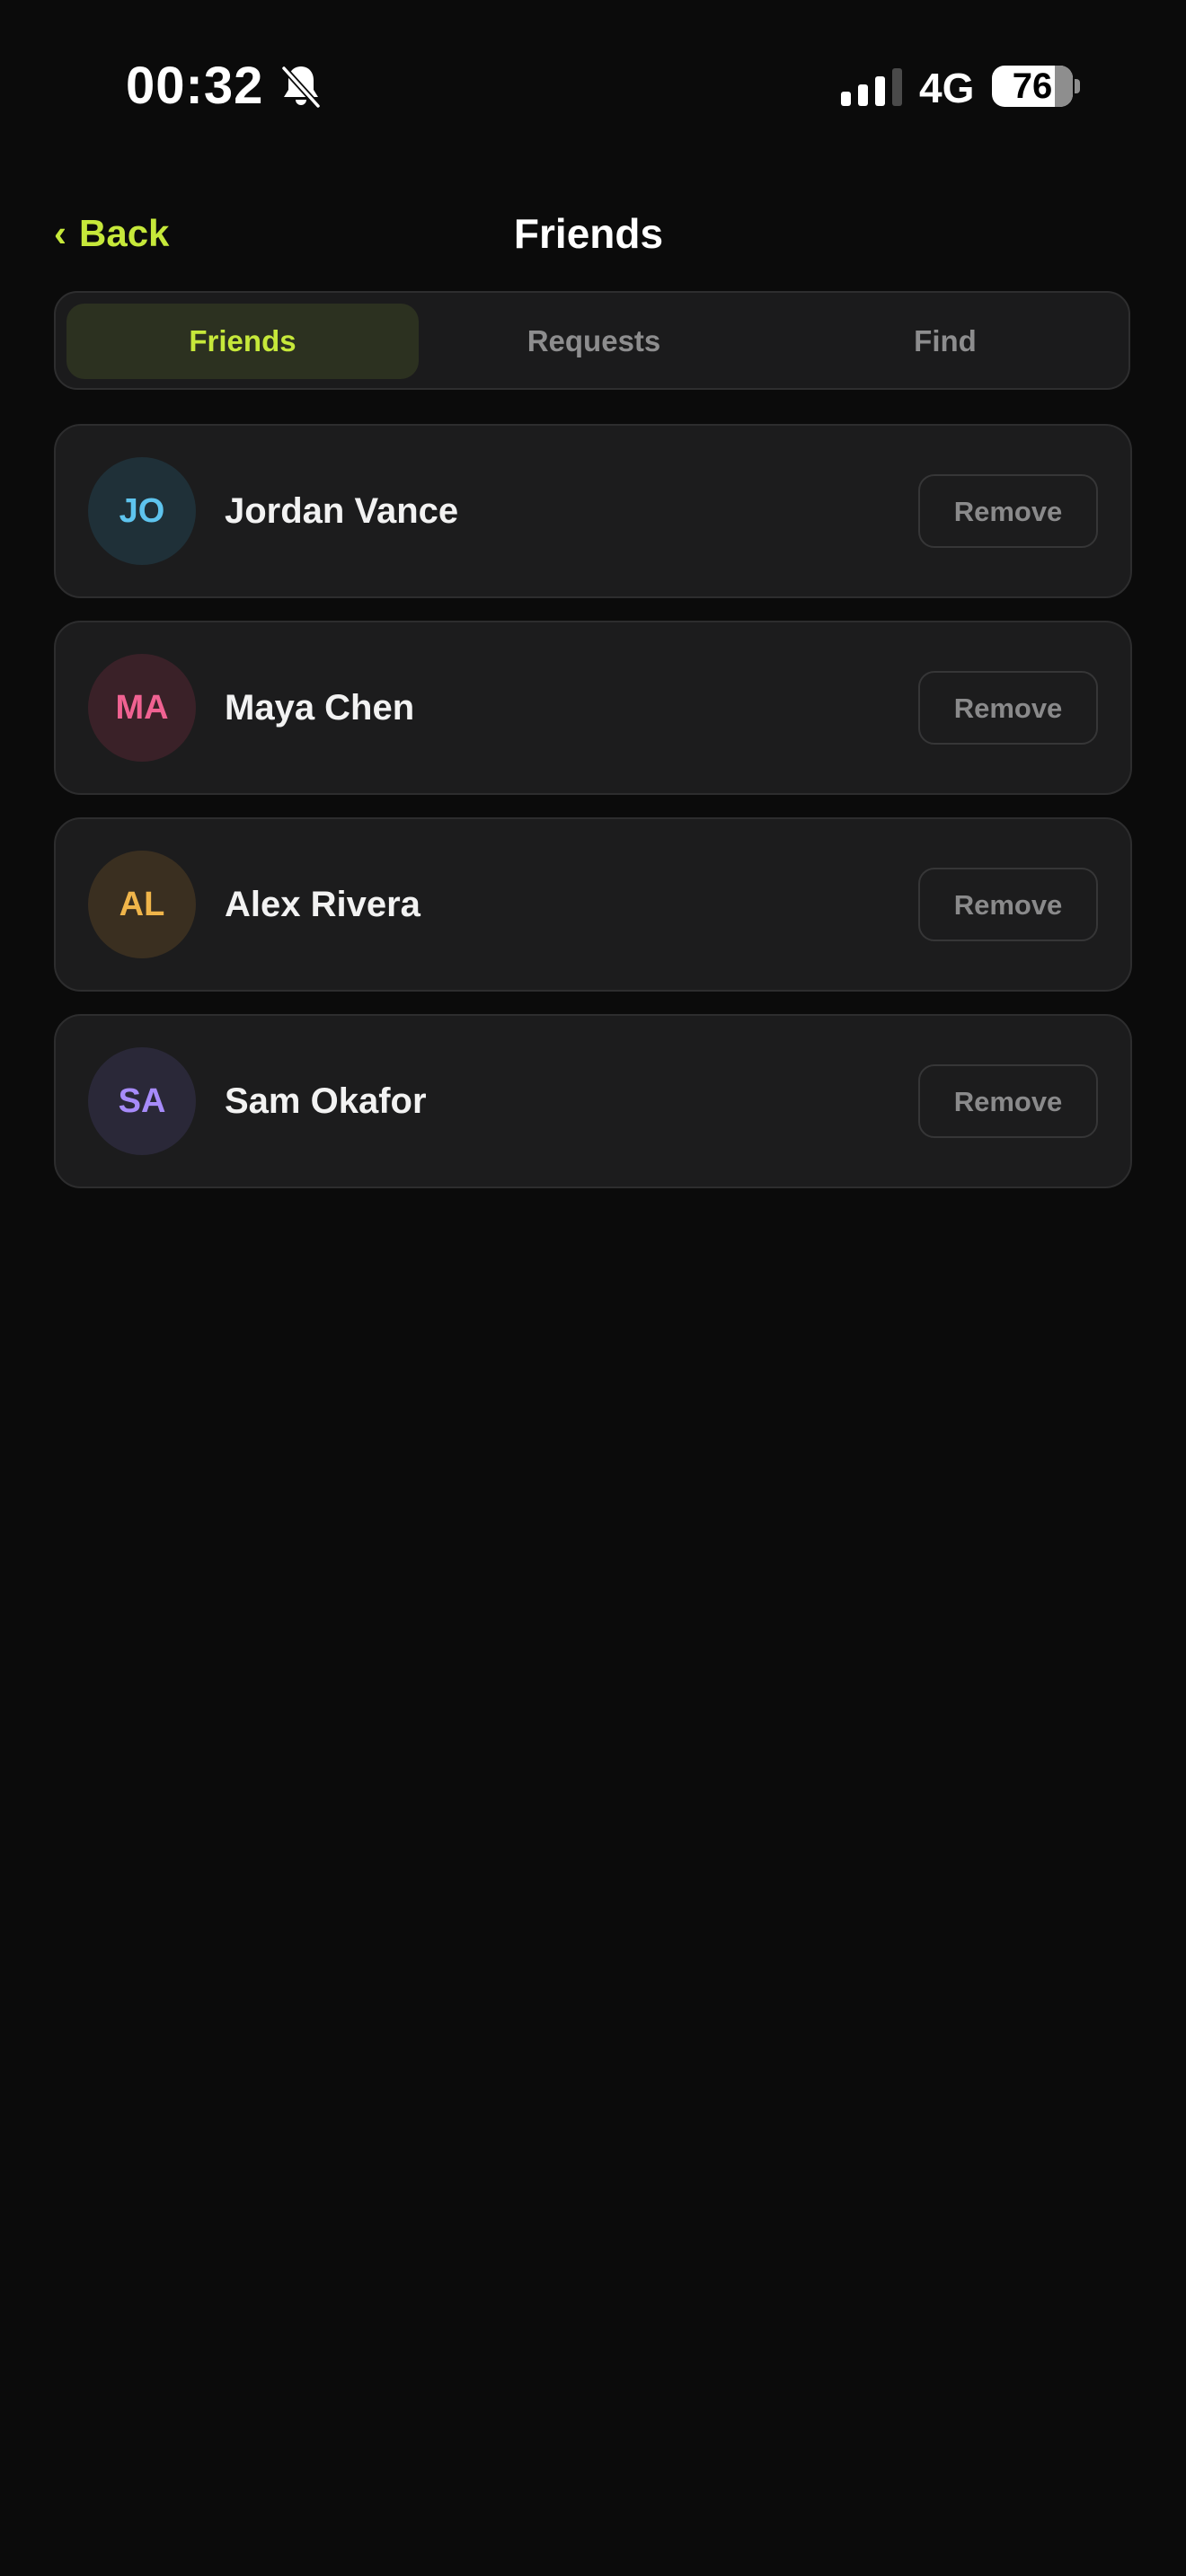 This screenshot has width=1186, height=2576. I want to click on friend-card: SA Sam Okafor Remove, so click(593, 1101).